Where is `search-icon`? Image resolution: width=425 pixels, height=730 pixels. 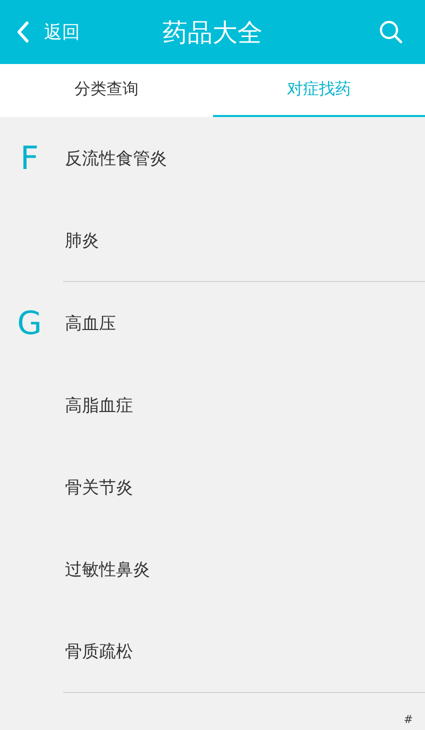
search-icon is located at coordinates (391, 32).